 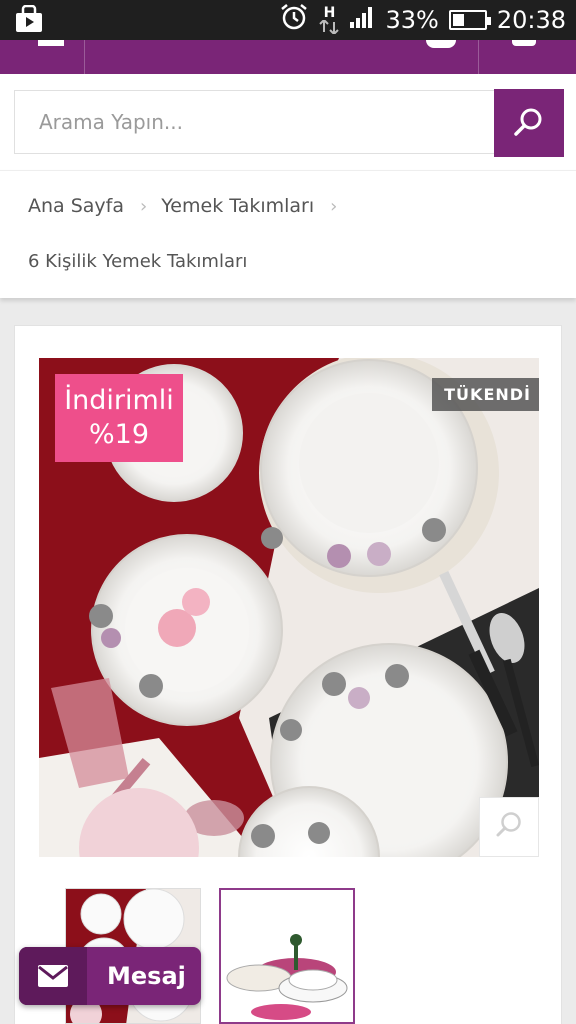 What do you see at coordinates (84, 57) in the screenshot?
I see `header-divider` at bounding box center [84, 57].